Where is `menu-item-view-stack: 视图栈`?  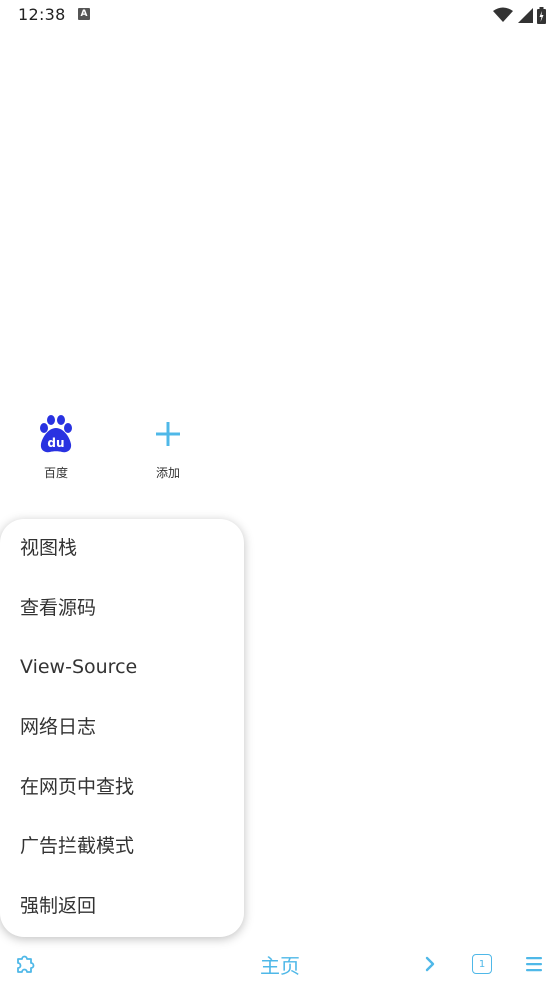
menu-item-view-stack: 视图栈 is located at coordinates (122, 549).